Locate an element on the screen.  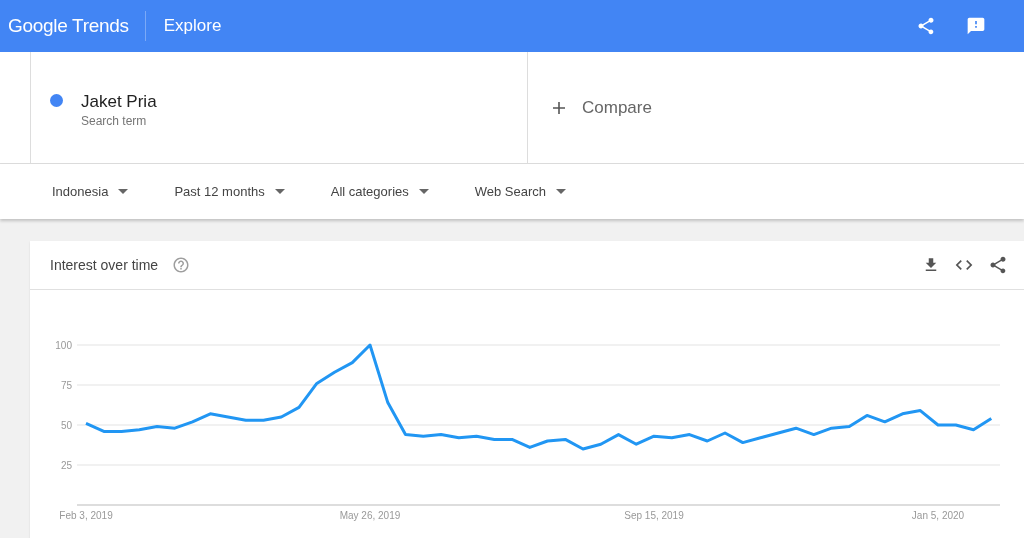
search-term-name: Jaket Pria is located at coordinates (119, 102).